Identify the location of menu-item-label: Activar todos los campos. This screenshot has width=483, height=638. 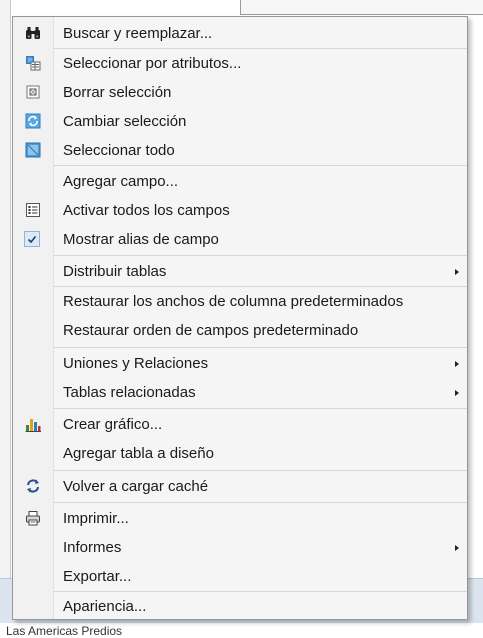
(146, 210).